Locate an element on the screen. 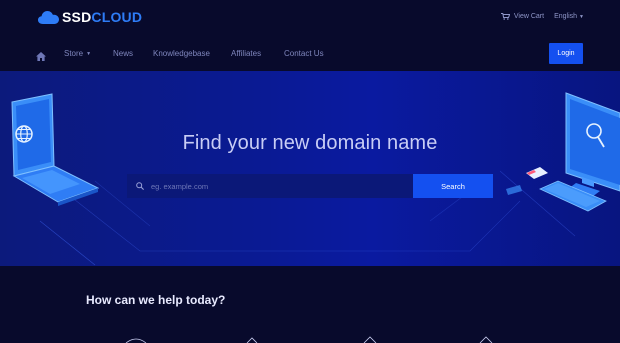  search-button: Search is located at coordinates (453, 186).